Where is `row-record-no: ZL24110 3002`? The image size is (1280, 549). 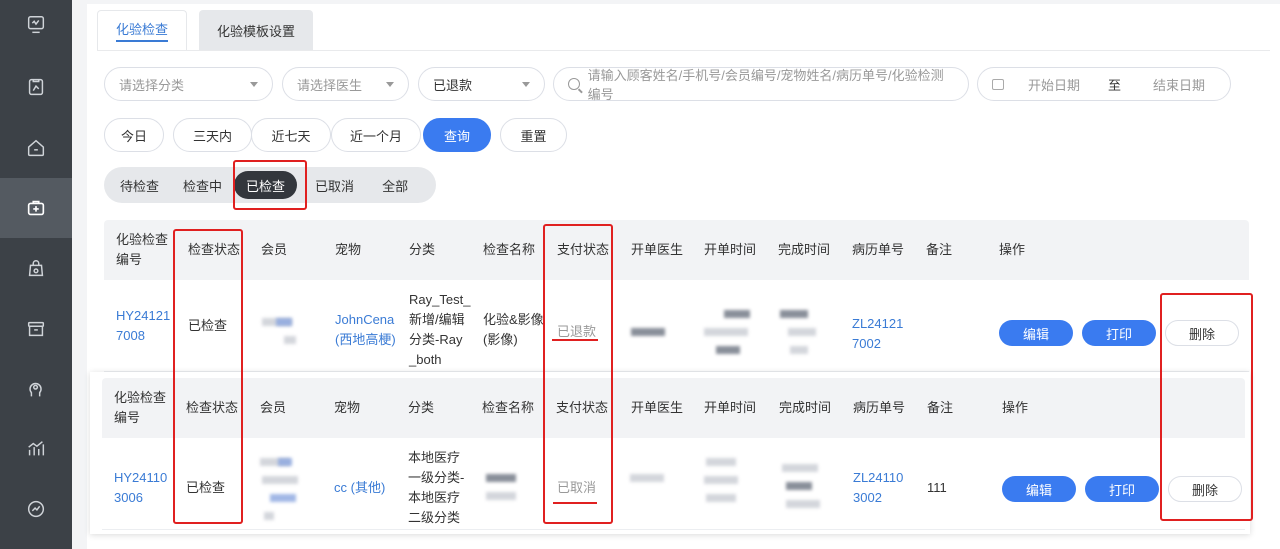 row-record-no: ZL24110 3002 is located at coordinates (878, 488).